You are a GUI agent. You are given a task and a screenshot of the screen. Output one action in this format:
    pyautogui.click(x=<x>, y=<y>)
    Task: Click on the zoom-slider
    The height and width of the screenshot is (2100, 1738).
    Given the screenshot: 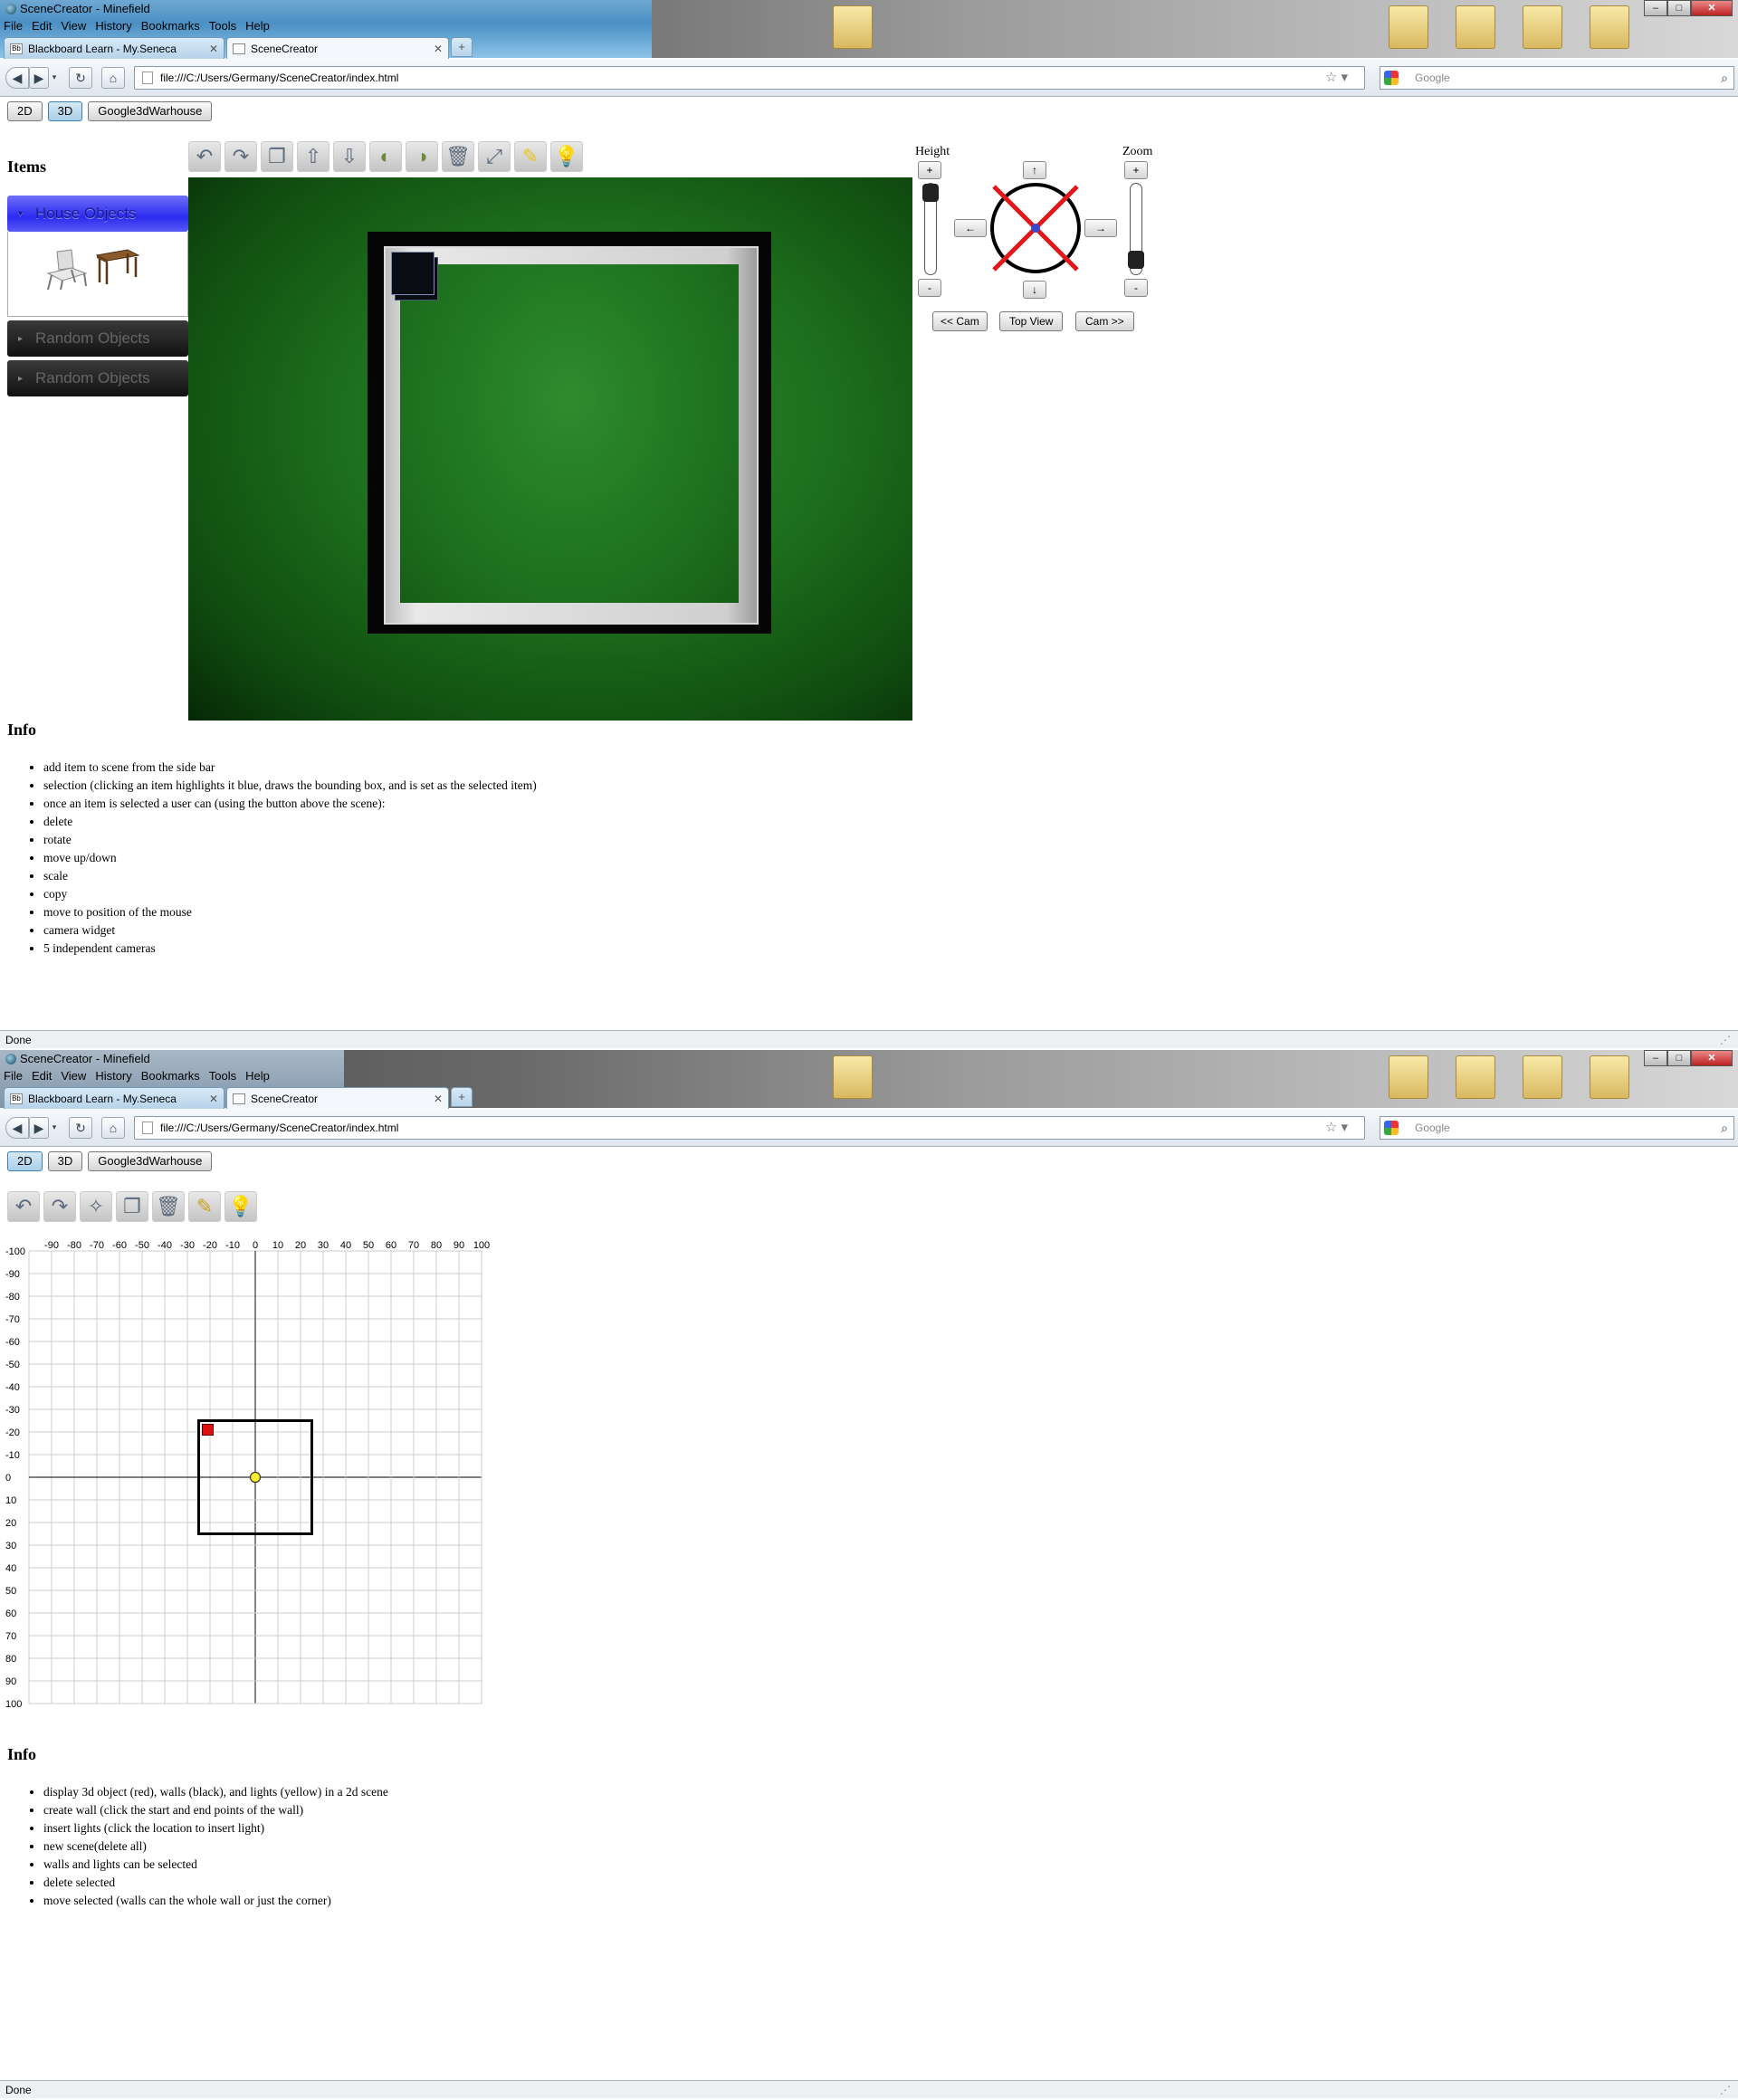 What is the action you would take?
    pyautogui.click(x=1136, y=229)
    